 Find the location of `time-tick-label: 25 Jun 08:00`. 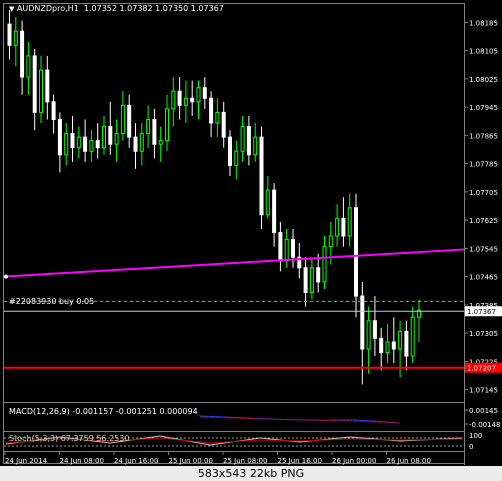

time-tick-label: 25 Jun 08:00 is located at coordinates (245, 461).